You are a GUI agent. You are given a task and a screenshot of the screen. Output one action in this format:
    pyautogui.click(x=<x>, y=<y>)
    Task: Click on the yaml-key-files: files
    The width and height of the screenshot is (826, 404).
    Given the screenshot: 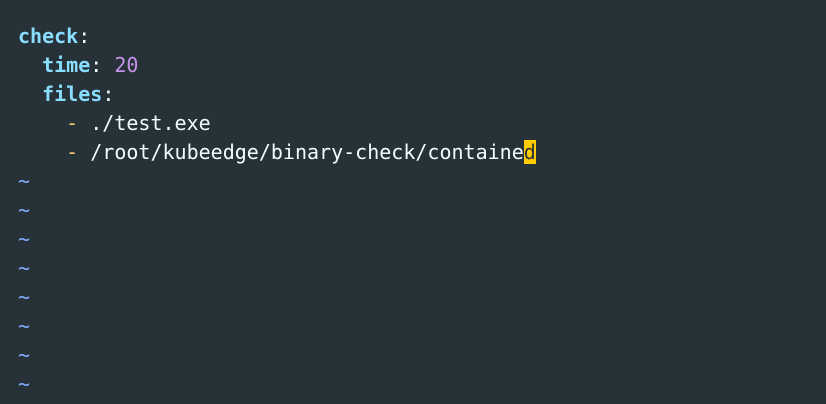 What is the action you would take?
    pyautogui.click(x=72, y=94)
    